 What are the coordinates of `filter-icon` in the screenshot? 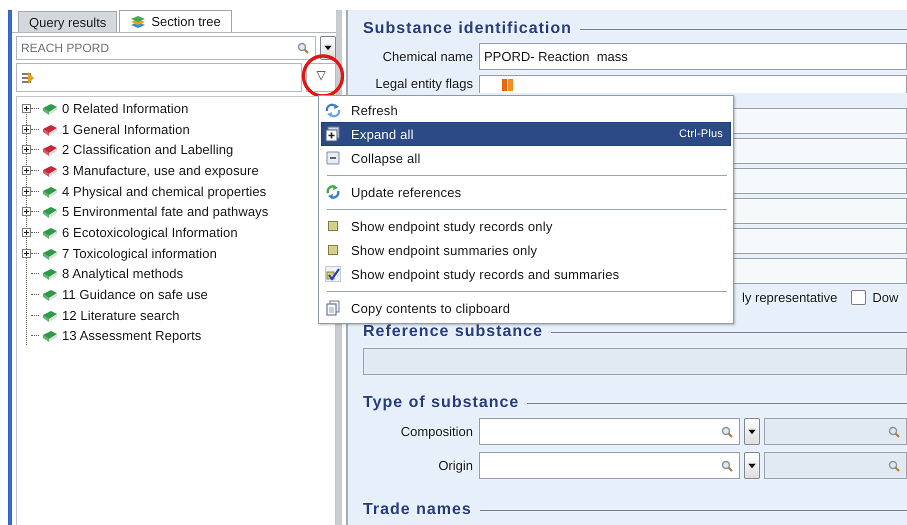 It's located at (28, 78).